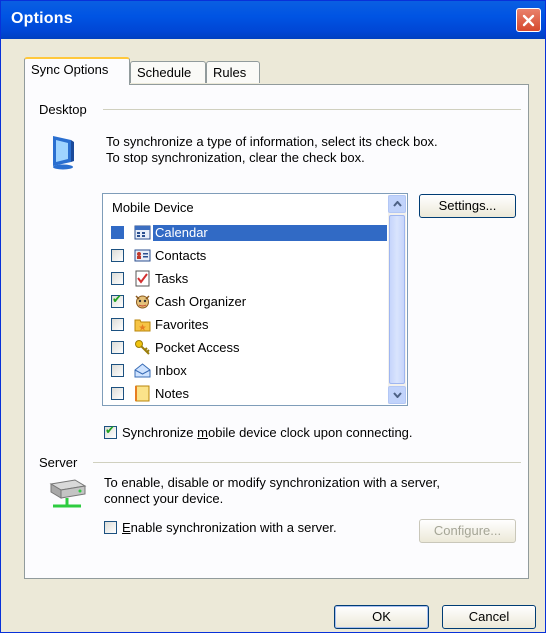  I want to click on ok-button-label: OK, so click(381, 616).